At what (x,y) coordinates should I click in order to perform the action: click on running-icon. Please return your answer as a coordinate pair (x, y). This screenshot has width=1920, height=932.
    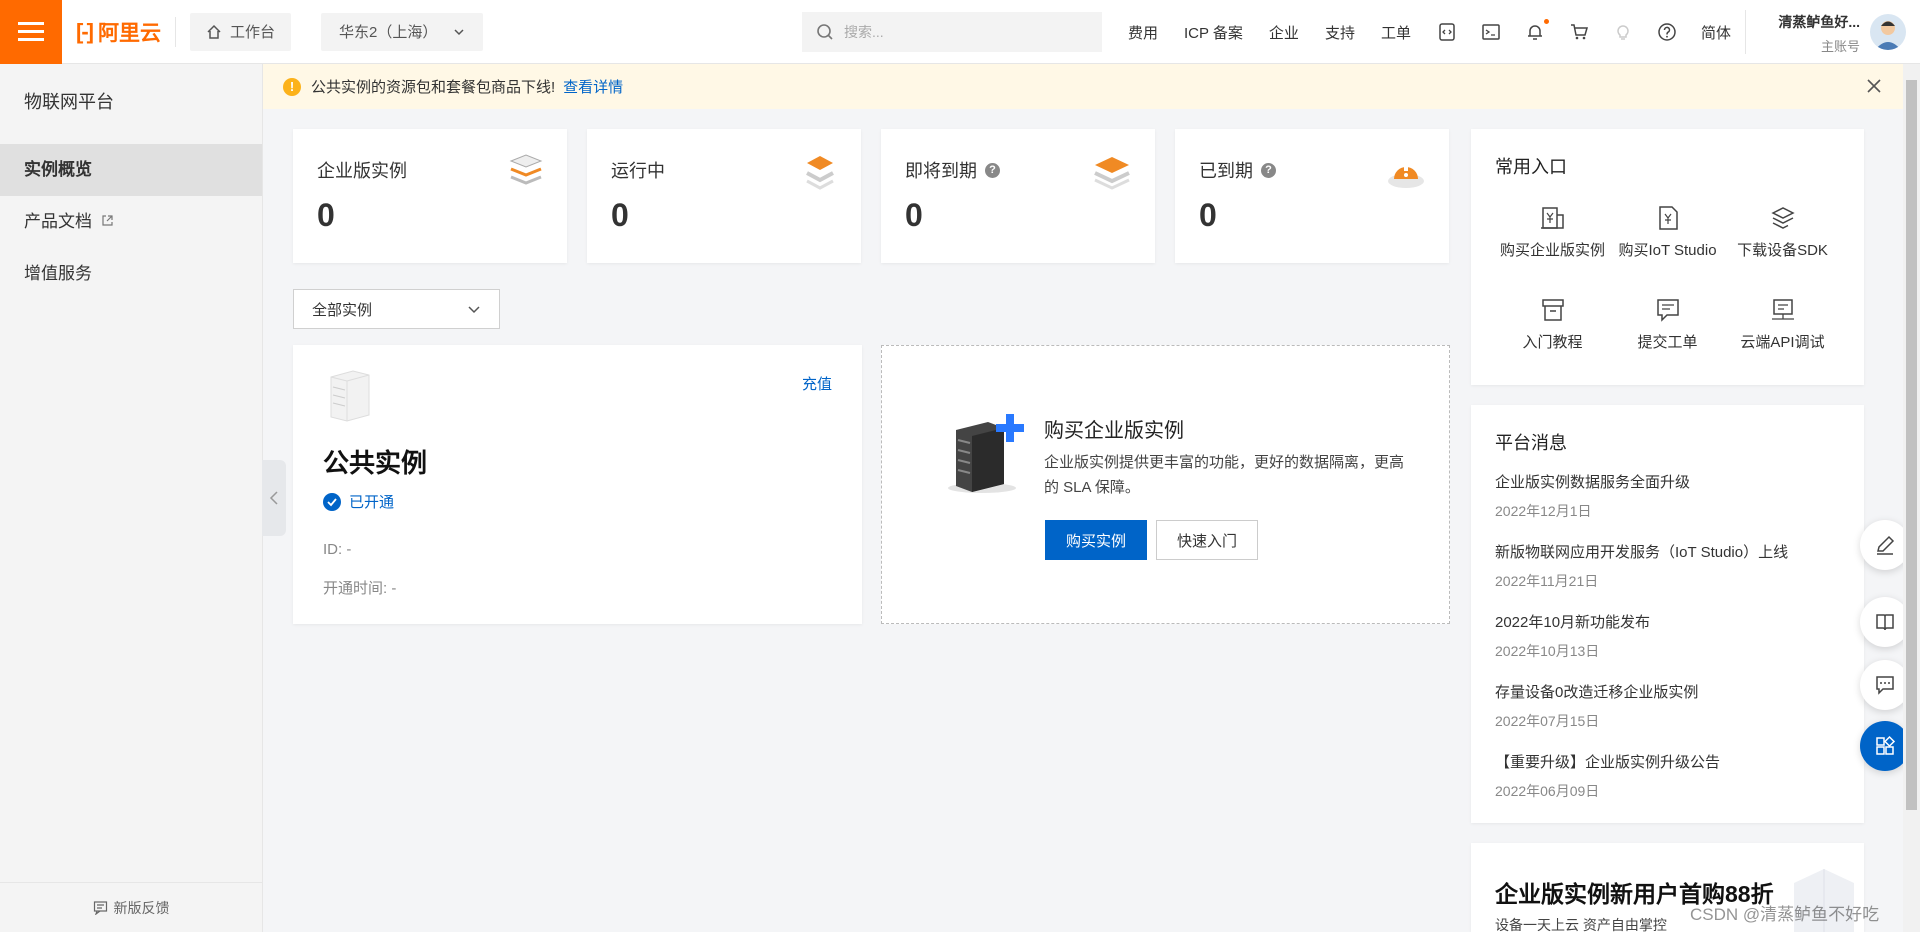
    Looking at the image, I should click on (820, 173).